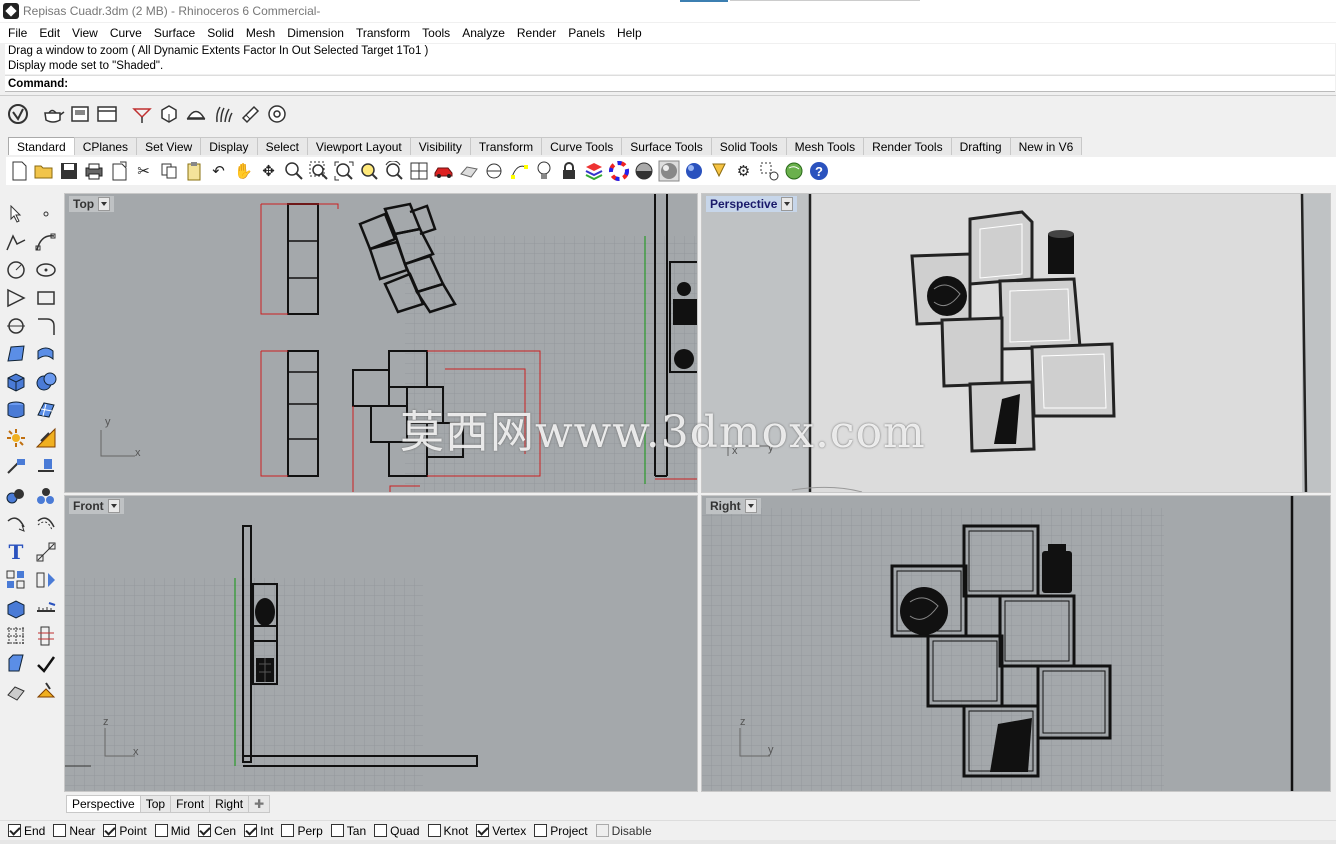 The image size is (1336, 844). What do you see at coordinates (16, 298) in the screenshot?
I see `polygon-icon` at bounding box center [16, 298].